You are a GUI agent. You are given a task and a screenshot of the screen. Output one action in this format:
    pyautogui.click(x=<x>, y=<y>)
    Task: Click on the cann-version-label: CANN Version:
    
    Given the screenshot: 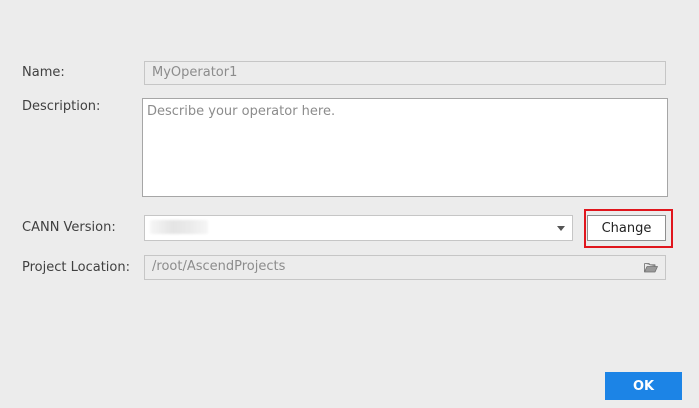 What is the action you would take?
    pyautogui.click(x=69, y=227)
    